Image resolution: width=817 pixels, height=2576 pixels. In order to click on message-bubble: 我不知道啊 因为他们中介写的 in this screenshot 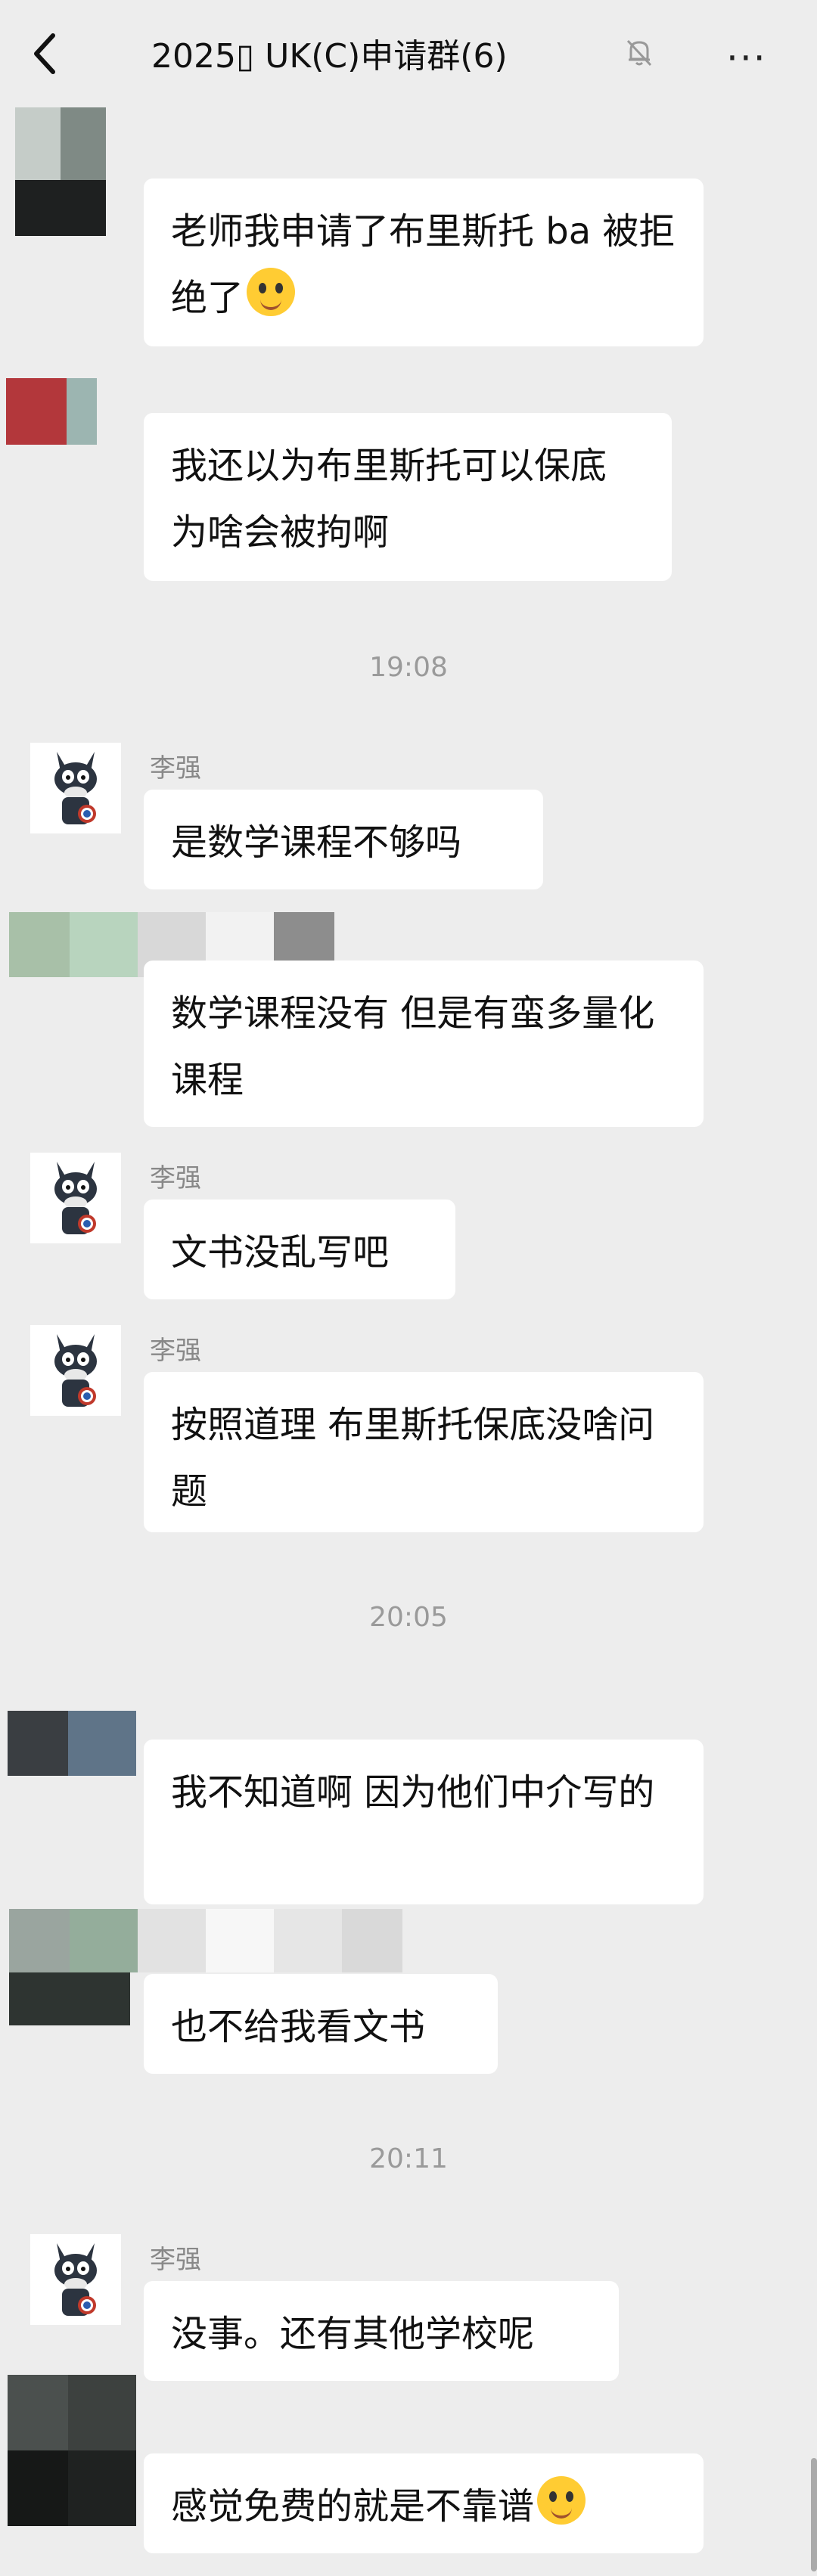, I will do `click(424, 1822)`.